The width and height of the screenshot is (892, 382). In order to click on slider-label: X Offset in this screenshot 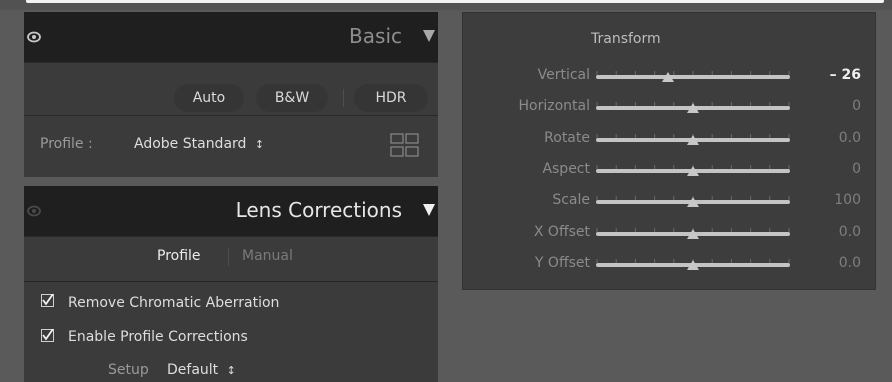, I will do `click(561, 231)`.